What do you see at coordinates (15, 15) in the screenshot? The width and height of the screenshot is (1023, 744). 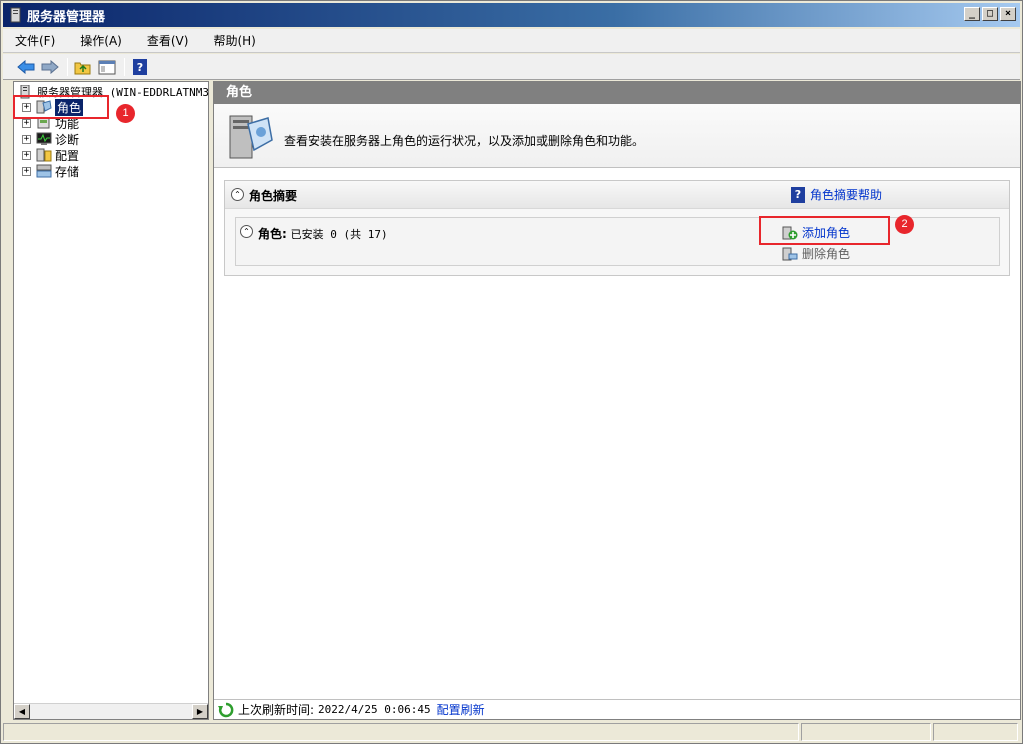 I see `server-icon` at bounding box center [15, 15].